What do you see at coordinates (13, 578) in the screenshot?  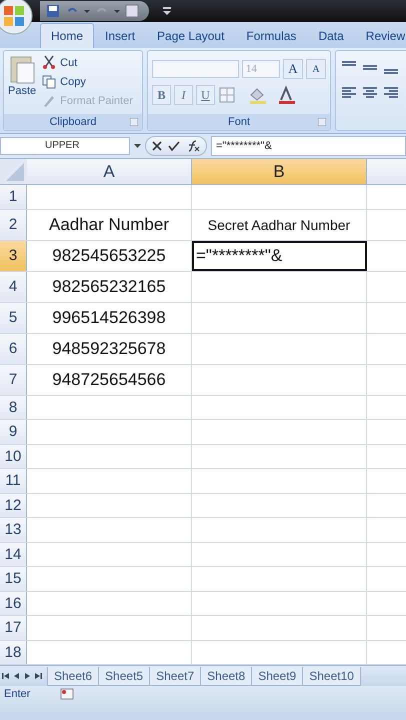 I see `row-header: 15` at bounding box center [13, 578].